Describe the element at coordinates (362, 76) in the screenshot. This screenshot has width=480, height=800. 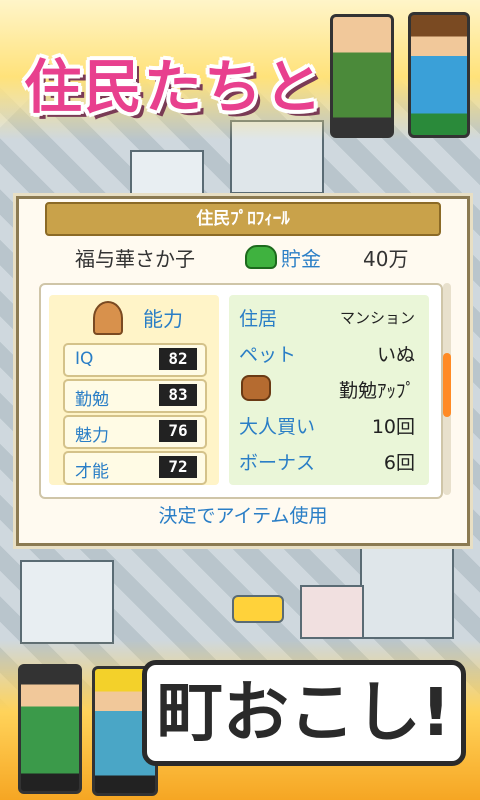
I see `elder-character` at that location.